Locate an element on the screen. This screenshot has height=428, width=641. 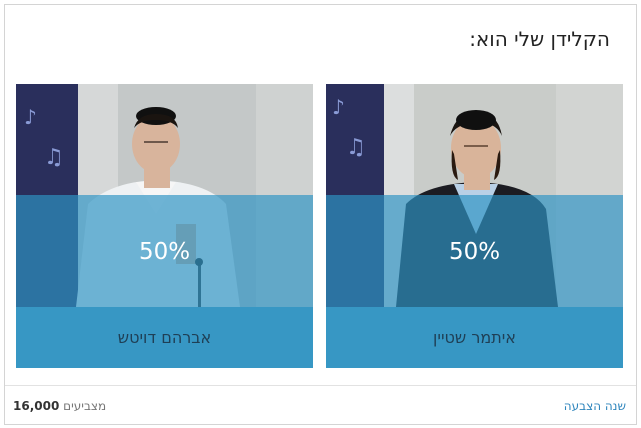
voters-label: מצביעים is located at coordinates (85, 406).